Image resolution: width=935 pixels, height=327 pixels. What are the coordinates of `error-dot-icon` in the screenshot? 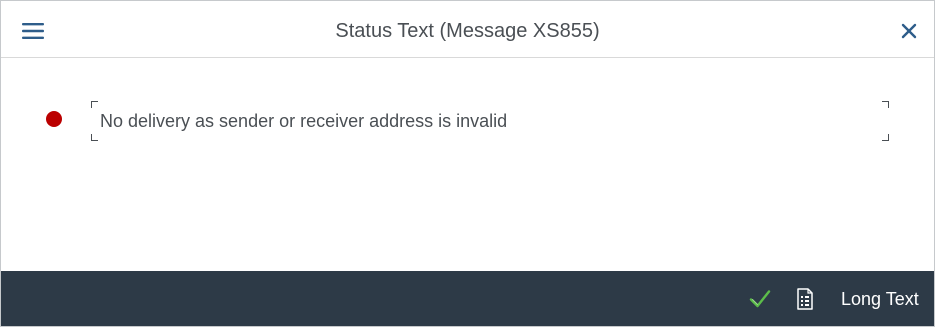 It's located at (54, 119).